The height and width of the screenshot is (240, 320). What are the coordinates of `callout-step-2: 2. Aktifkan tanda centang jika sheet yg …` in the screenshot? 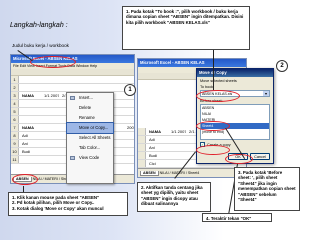 It's located at (174, 197).